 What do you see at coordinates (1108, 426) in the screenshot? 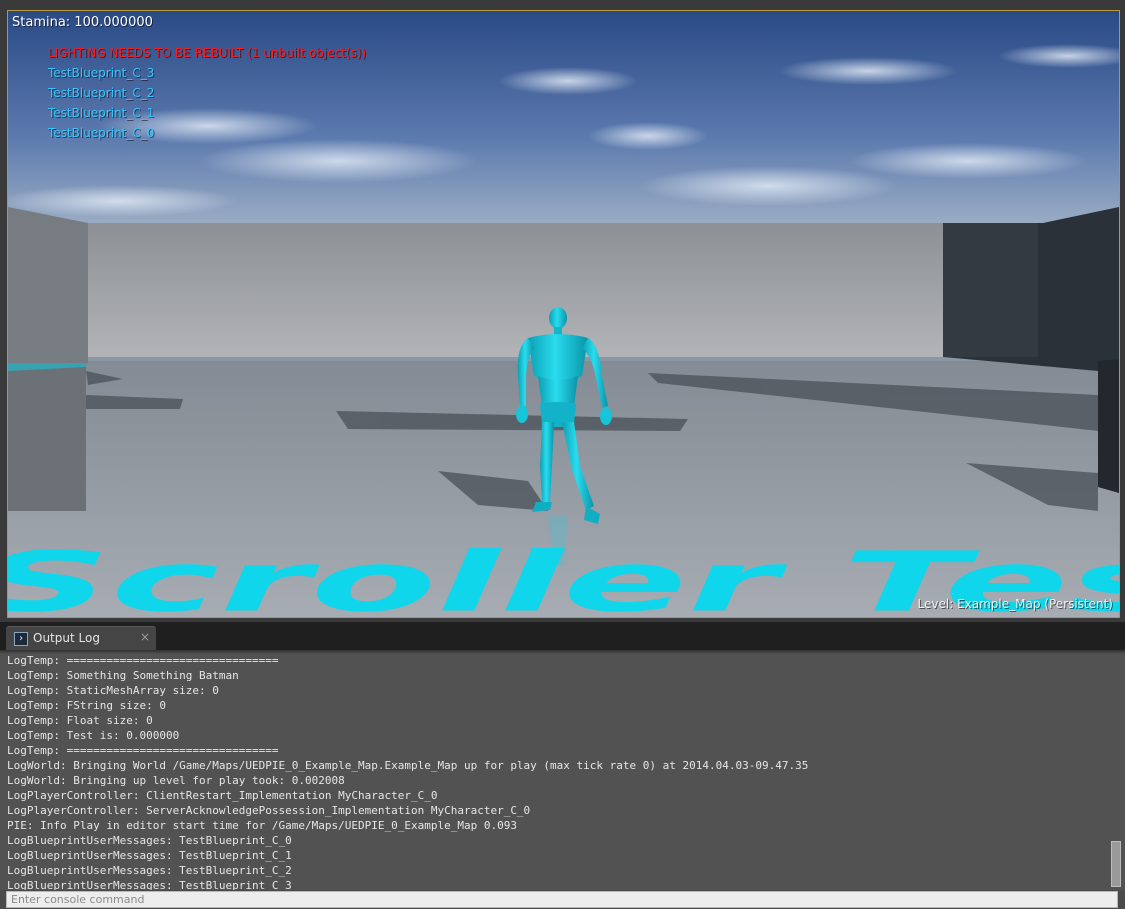
I see `right-block` at bounding box center [1108, 426].